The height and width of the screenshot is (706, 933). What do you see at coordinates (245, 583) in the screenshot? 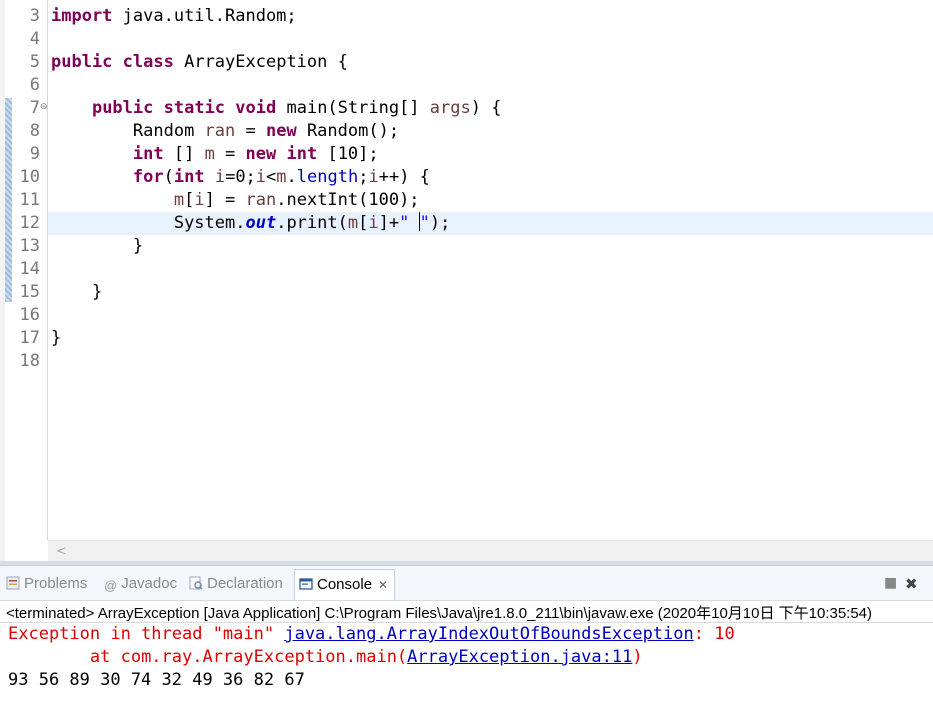
I see `tab-label: Declaration` at bounding box center [245, 583].